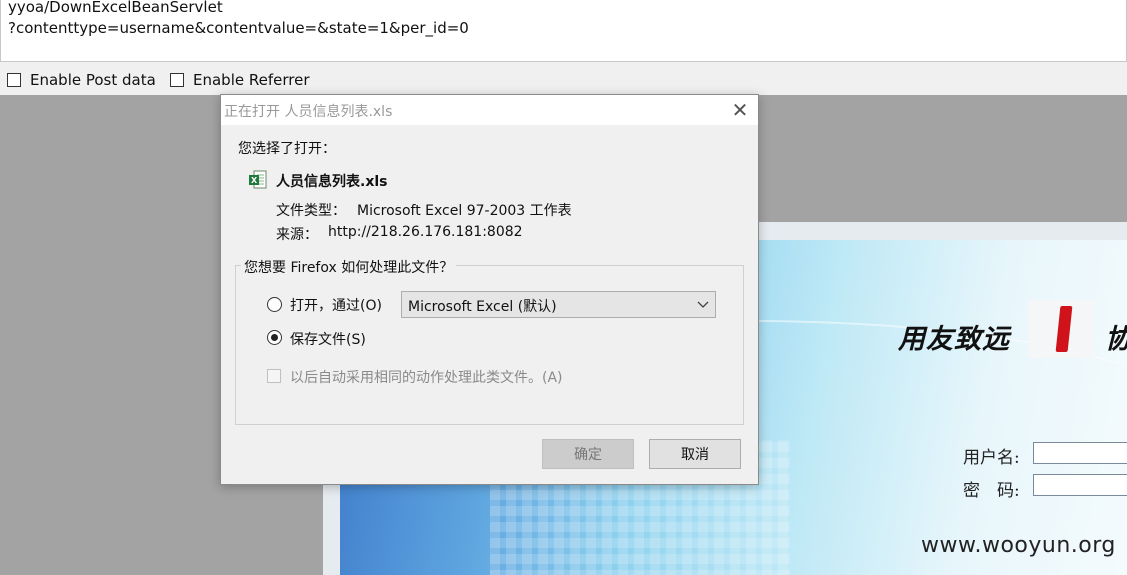 Image resolution: width=1127 pixels, height=575 pixels. I want to click on password-label: 密 码:, so click(991, 491).